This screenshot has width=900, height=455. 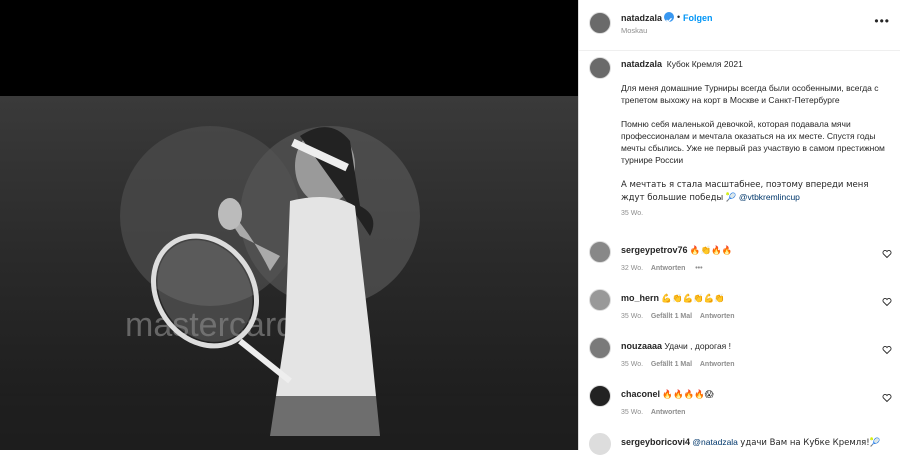 I want to click on commenter-username: mo_hern, so click(x=640, y=298).